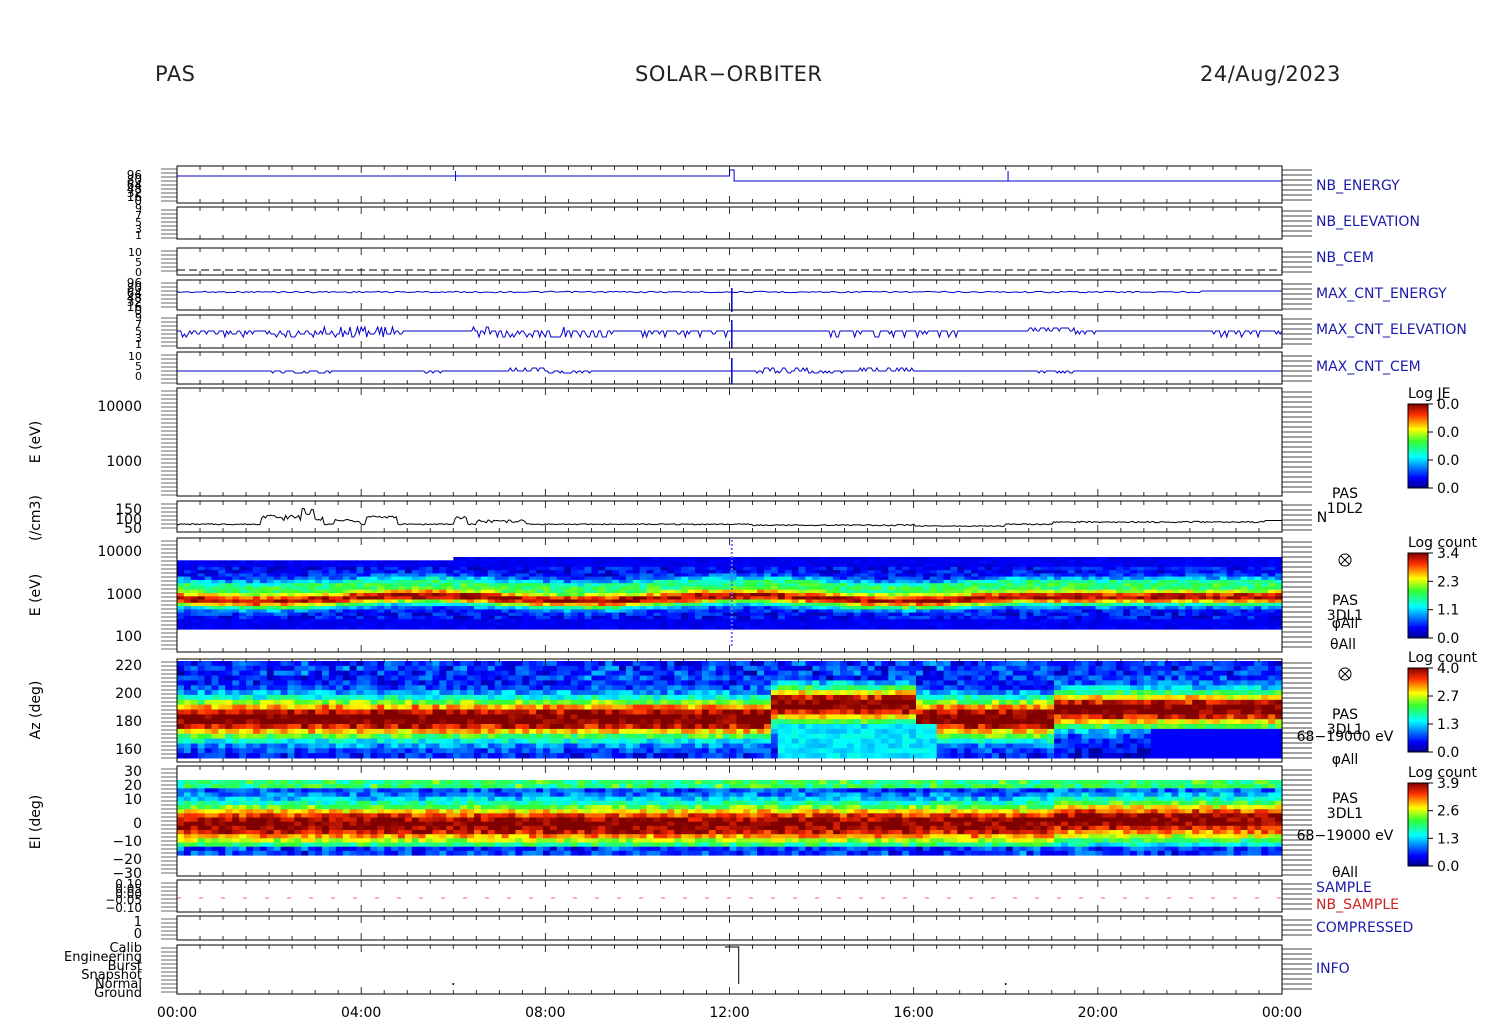 The width and height of the screenshot is (1512, 1020). Describe the element at coordinates (1391, 330) in the screenshot. I see `panel-label-max-cnt-elevation: MAX_CNT_ELEVATION` at that location.